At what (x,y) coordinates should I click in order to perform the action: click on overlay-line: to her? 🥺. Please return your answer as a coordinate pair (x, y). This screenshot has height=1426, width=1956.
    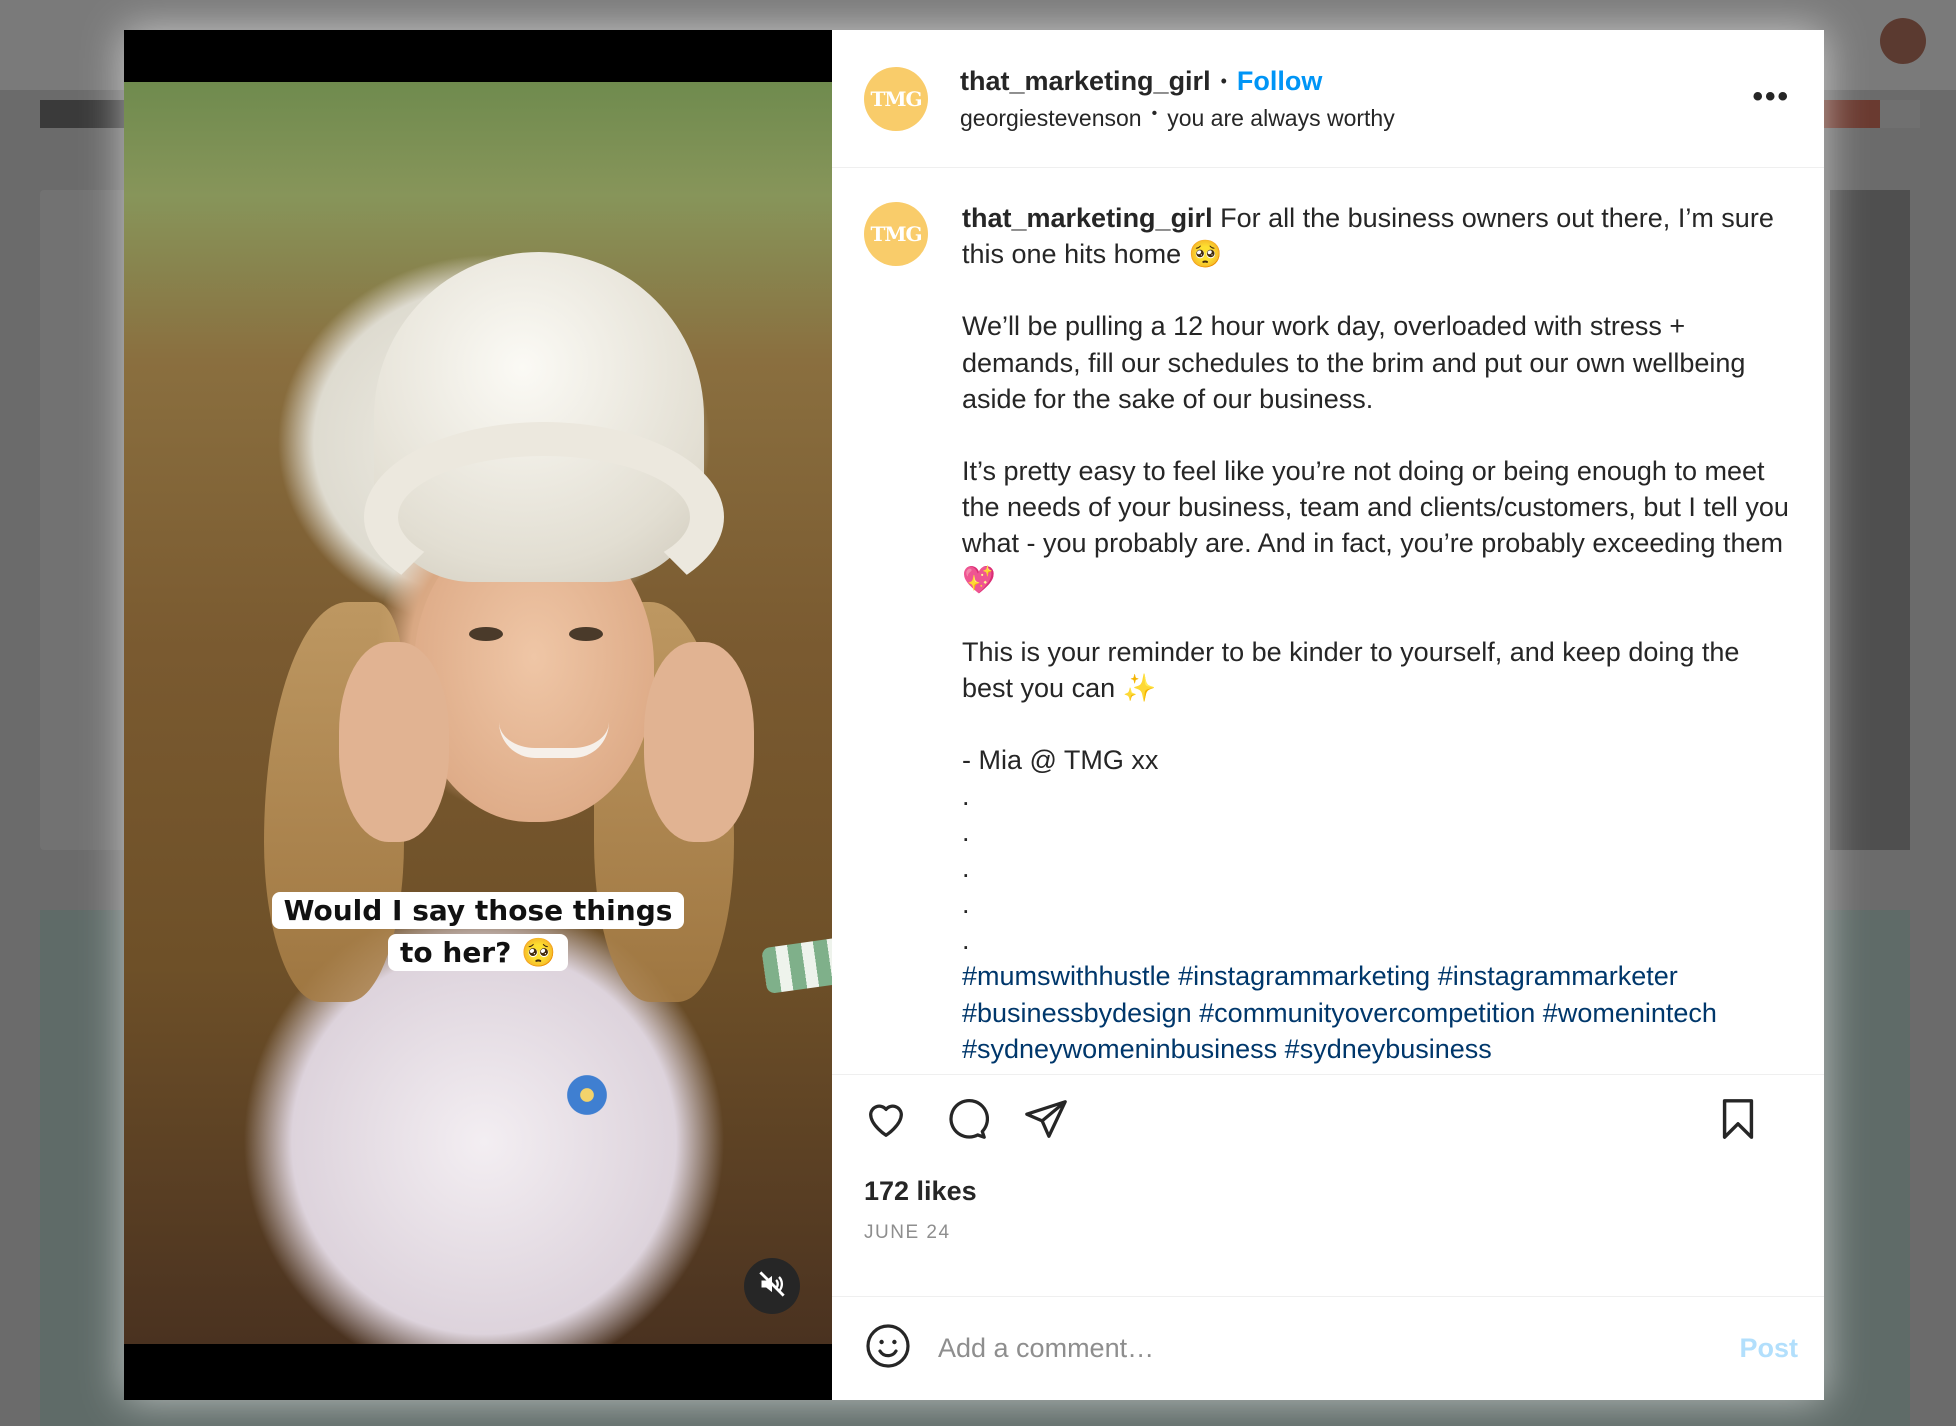
    Looking at the image, I should click on (478, 952).